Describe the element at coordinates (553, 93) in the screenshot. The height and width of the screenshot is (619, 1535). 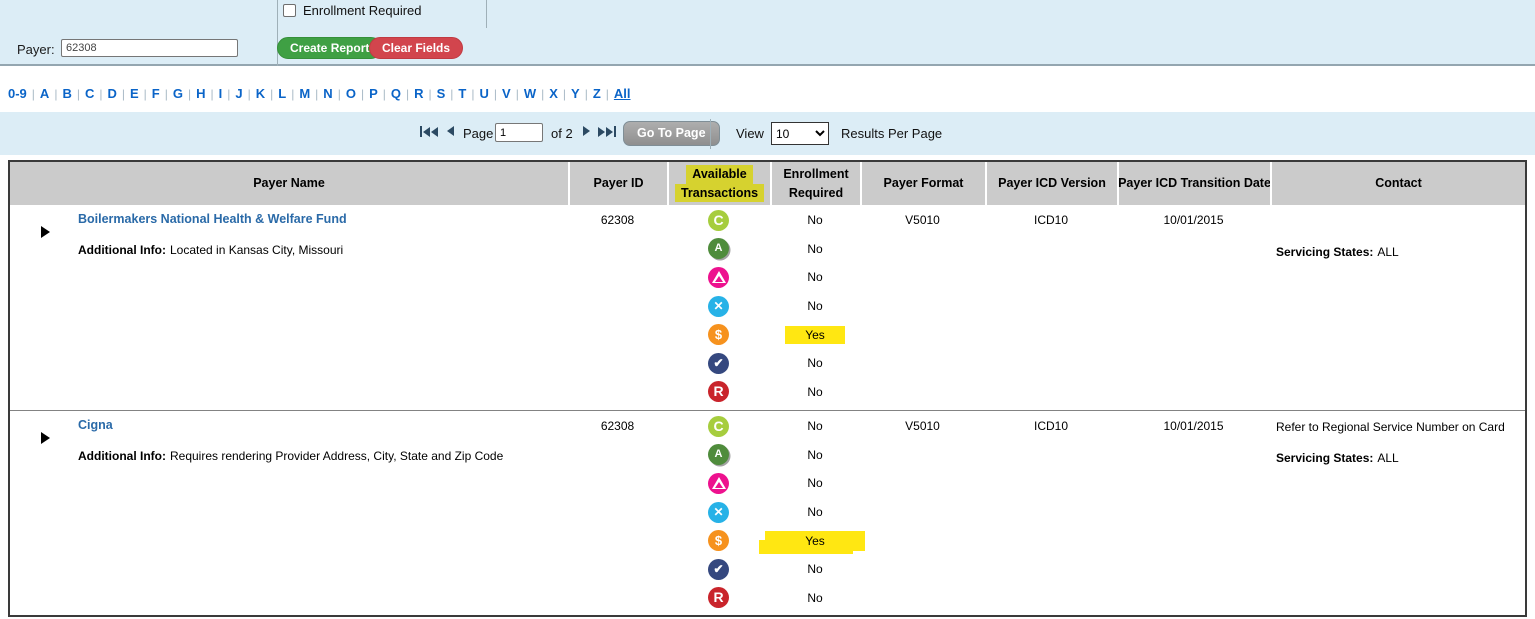
I see `alphabet-filter-x: X` at that location.